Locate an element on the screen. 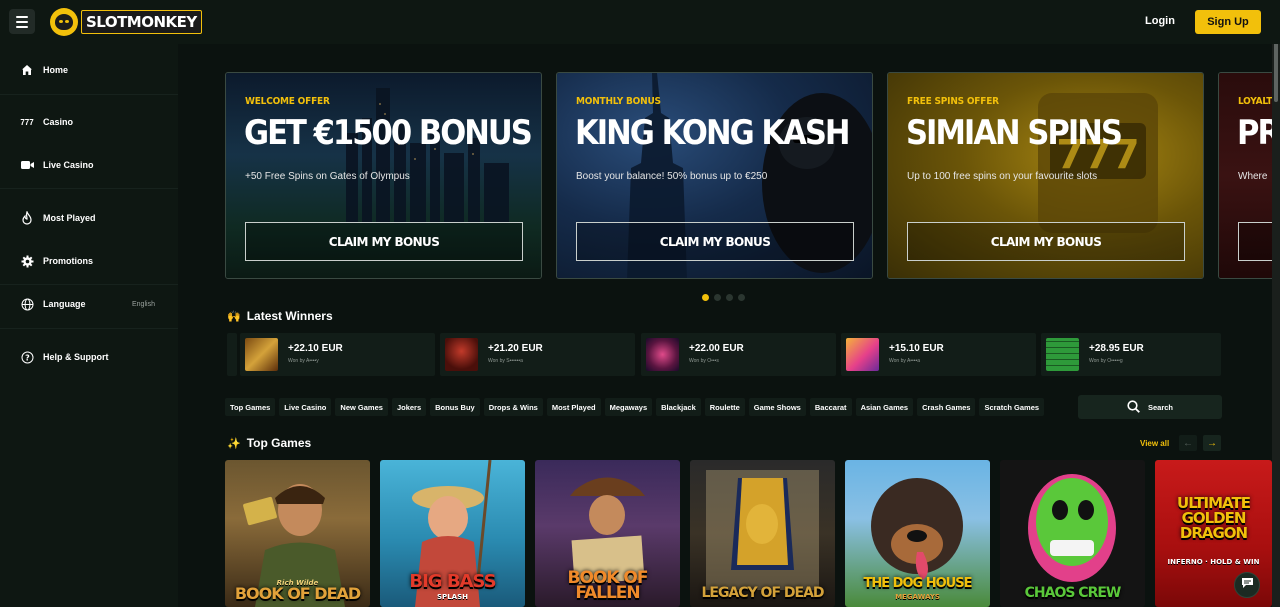  filter-chip-asian-games: Asian Games is located at coordinates (884, 407).